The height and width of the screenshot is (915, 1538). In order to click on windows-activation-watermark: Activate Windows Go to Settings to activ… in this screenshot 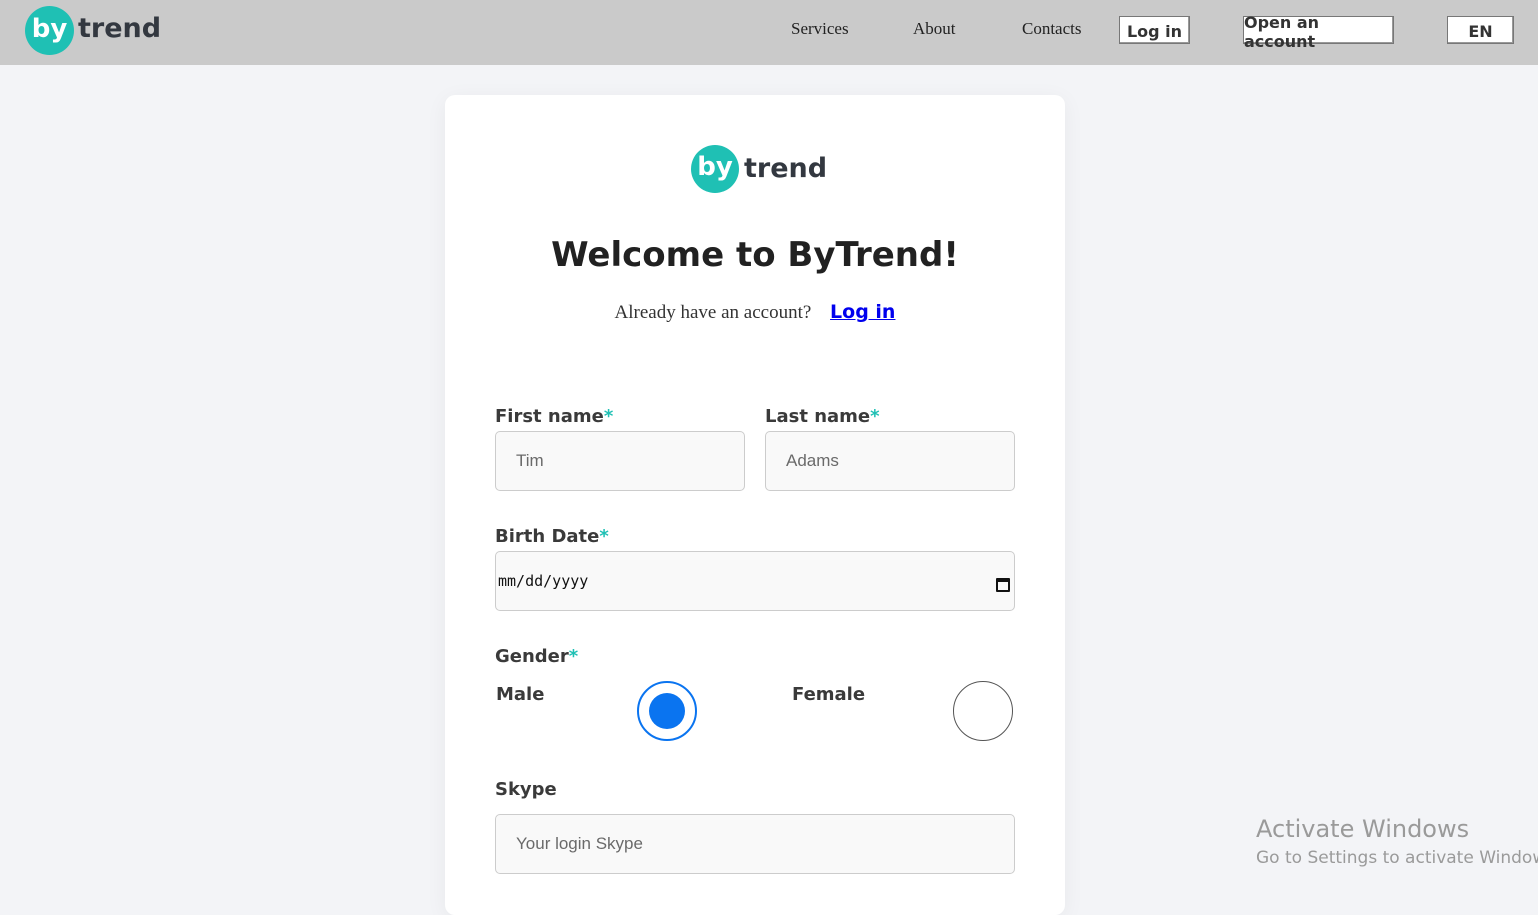, I will do `click(1397, 841)`.